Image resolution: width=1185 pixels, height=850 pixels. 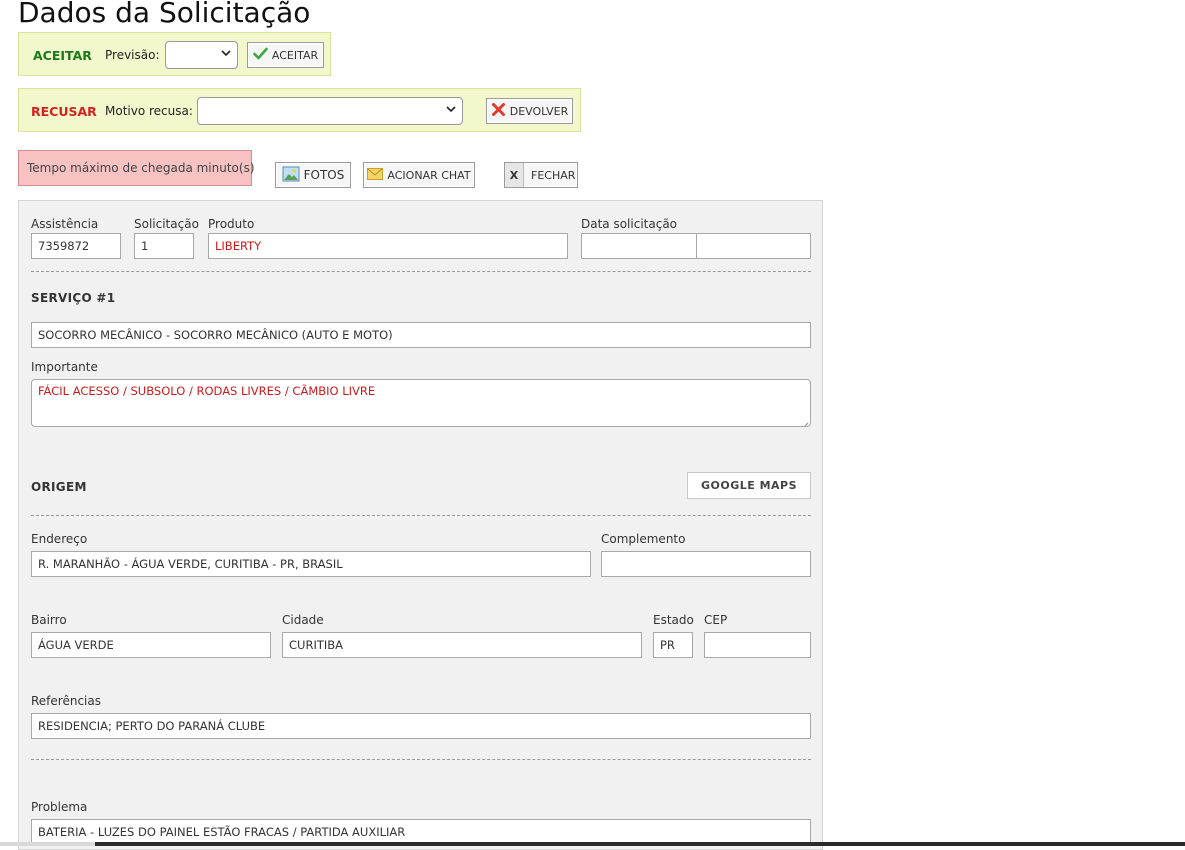 I want to click on zip-label: CEP, so click(x=716, y=620).